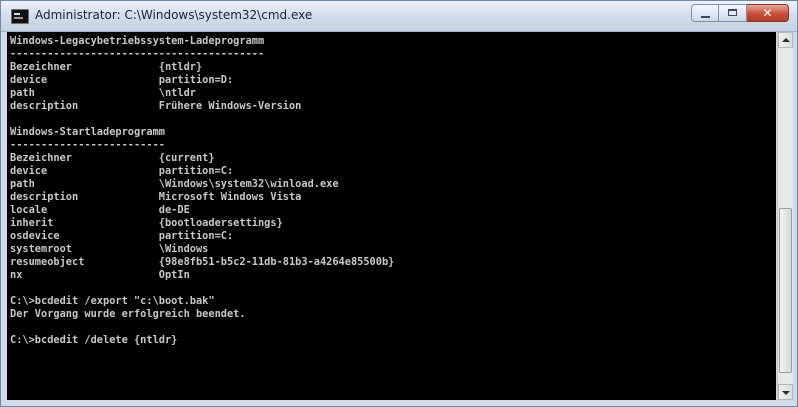  I want to click on window-controls: ✕, so click(740, 13).